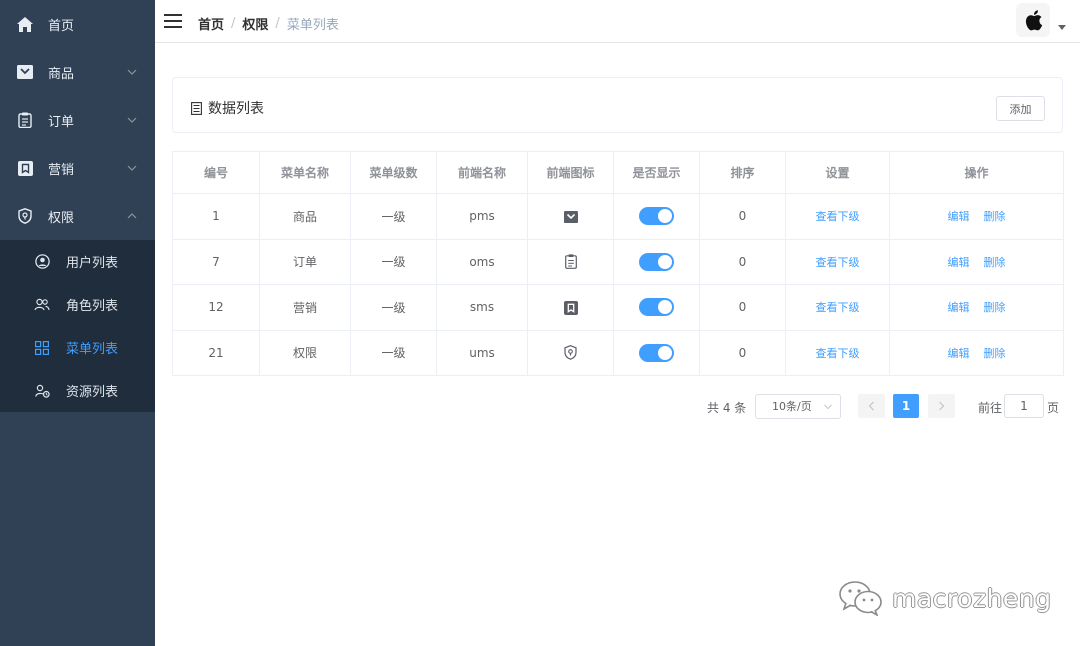 The height and width of the screenshot is (646, 1080). I want to click on cell-front-name: oms, so click(482, 261).